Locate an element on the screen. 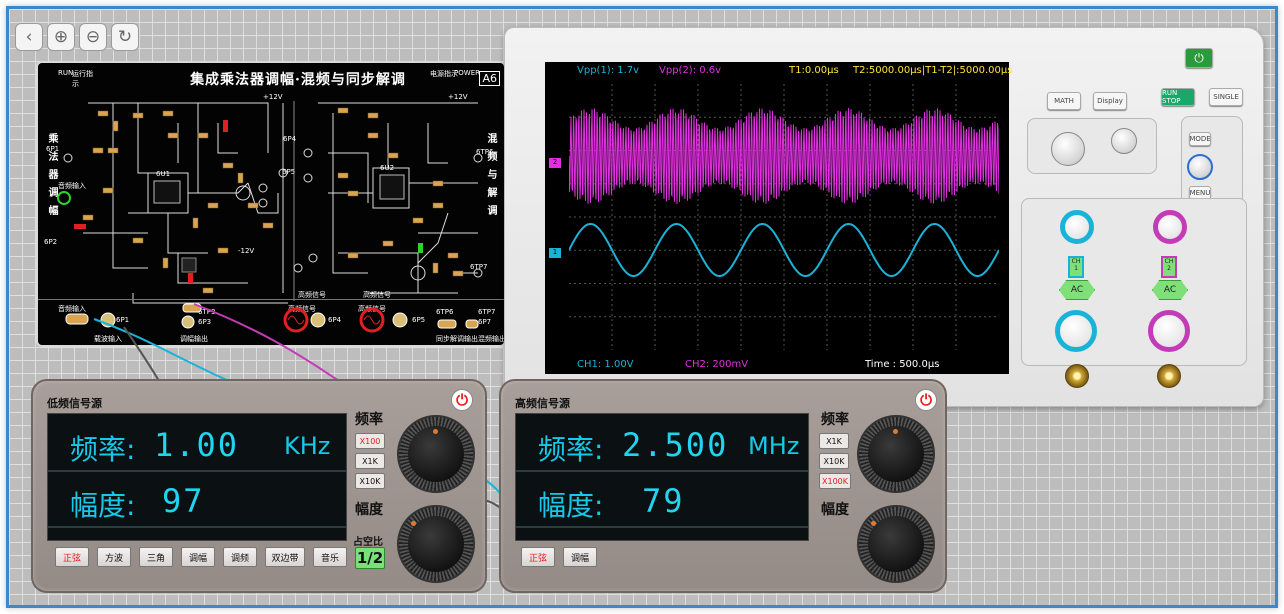 The image size is (1284, 614). low_gen-multiplier-x1k: X1K is located at coordinates (370, 461).